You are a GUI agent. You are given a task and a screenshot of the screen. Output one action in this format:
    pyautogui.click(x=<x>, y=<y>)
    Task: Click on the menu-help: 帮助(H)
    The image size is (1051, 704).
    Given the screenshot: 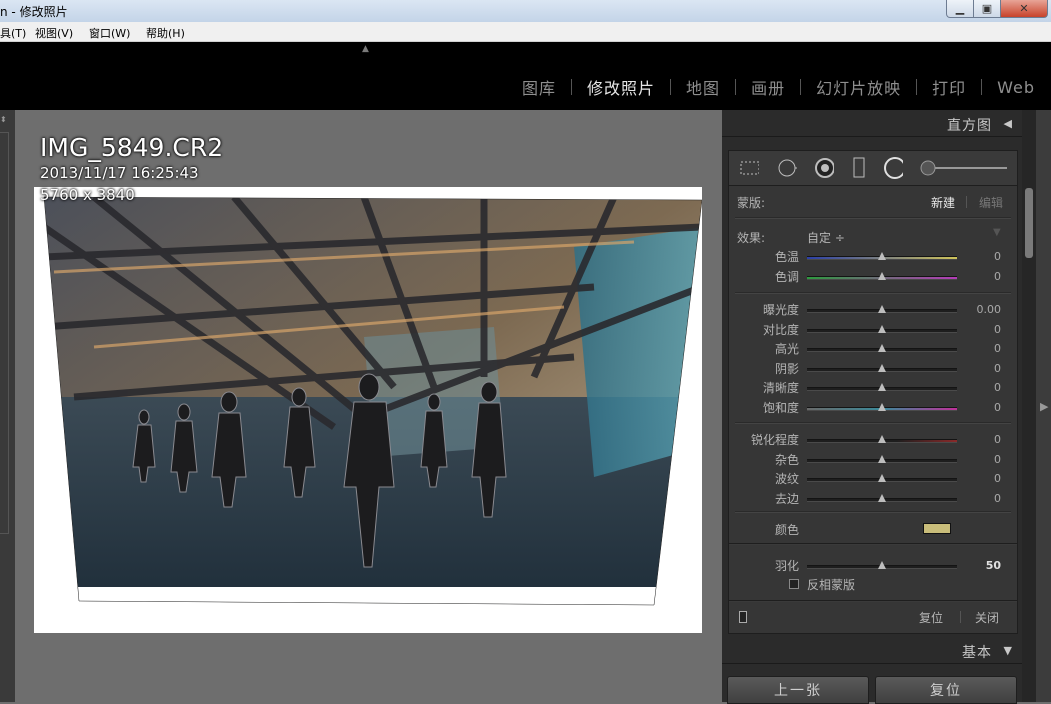 What is the action you would take?
    pyautogui.click(x=165, y=33)
    